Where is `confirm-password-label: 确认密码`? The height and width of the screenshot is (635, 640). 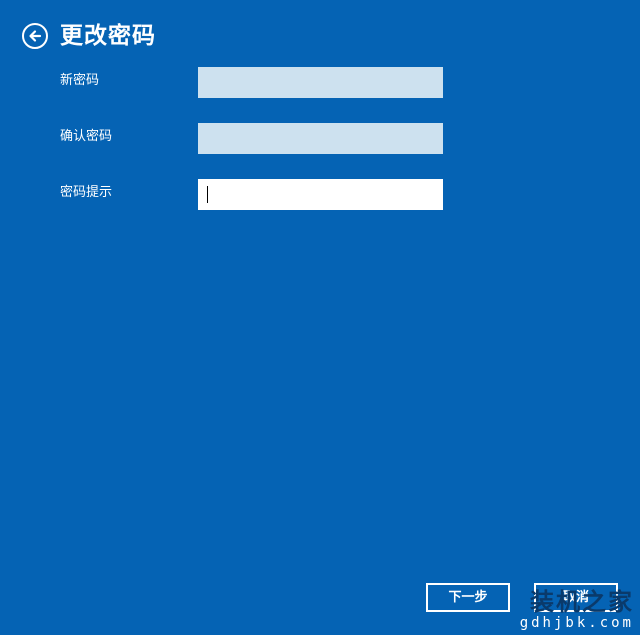 confirm-password-label: 确认密码 is located at coordinates (86, 136).